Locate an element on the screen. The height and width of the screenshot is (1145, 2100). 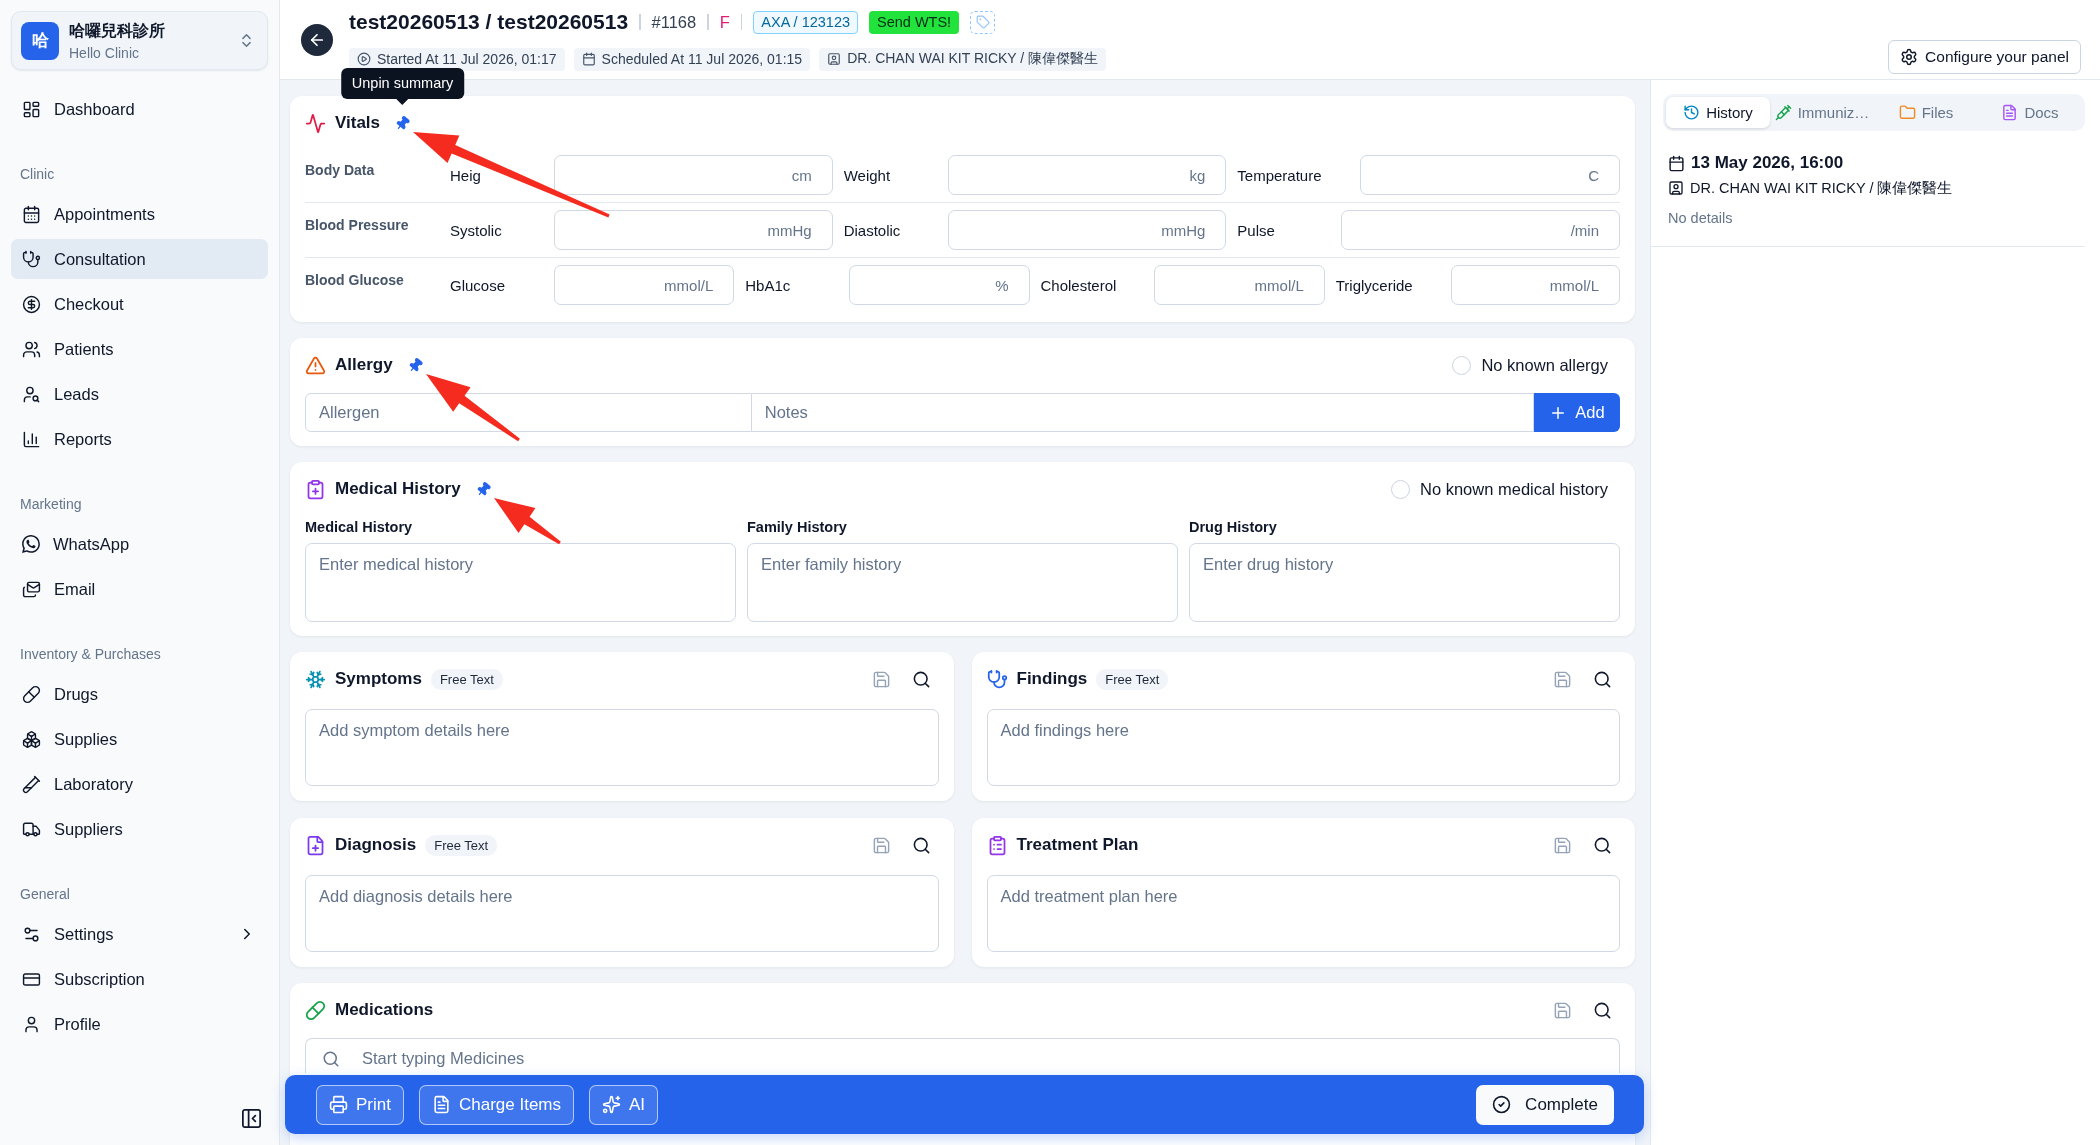
history-icon is located at coordinates (1692, 112).